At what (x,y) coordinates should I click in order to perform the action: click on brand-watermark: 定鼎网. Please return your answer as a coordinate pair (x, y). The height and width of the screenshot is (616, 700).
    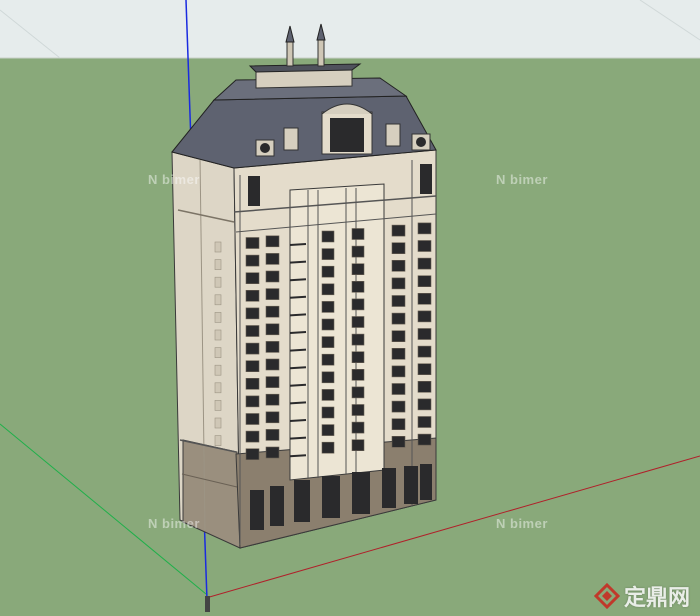
    Looking at the image, I should click on (641, 596).